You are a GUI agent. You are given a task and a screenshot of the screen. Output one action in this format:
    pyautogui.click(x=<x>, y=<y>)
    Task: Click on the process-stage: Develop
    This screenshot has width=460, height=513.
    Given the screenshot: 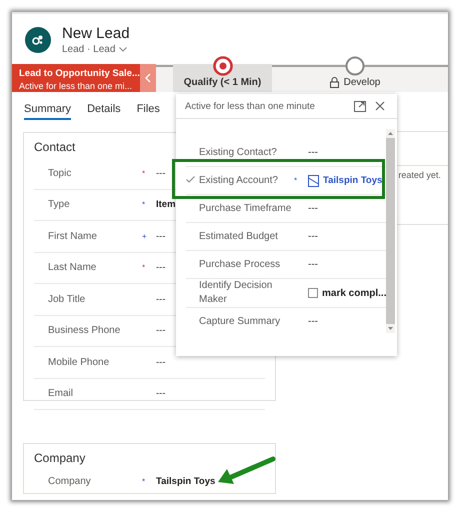 What is the action you would take?
    pyautogui.click(x=355, y=73)
    